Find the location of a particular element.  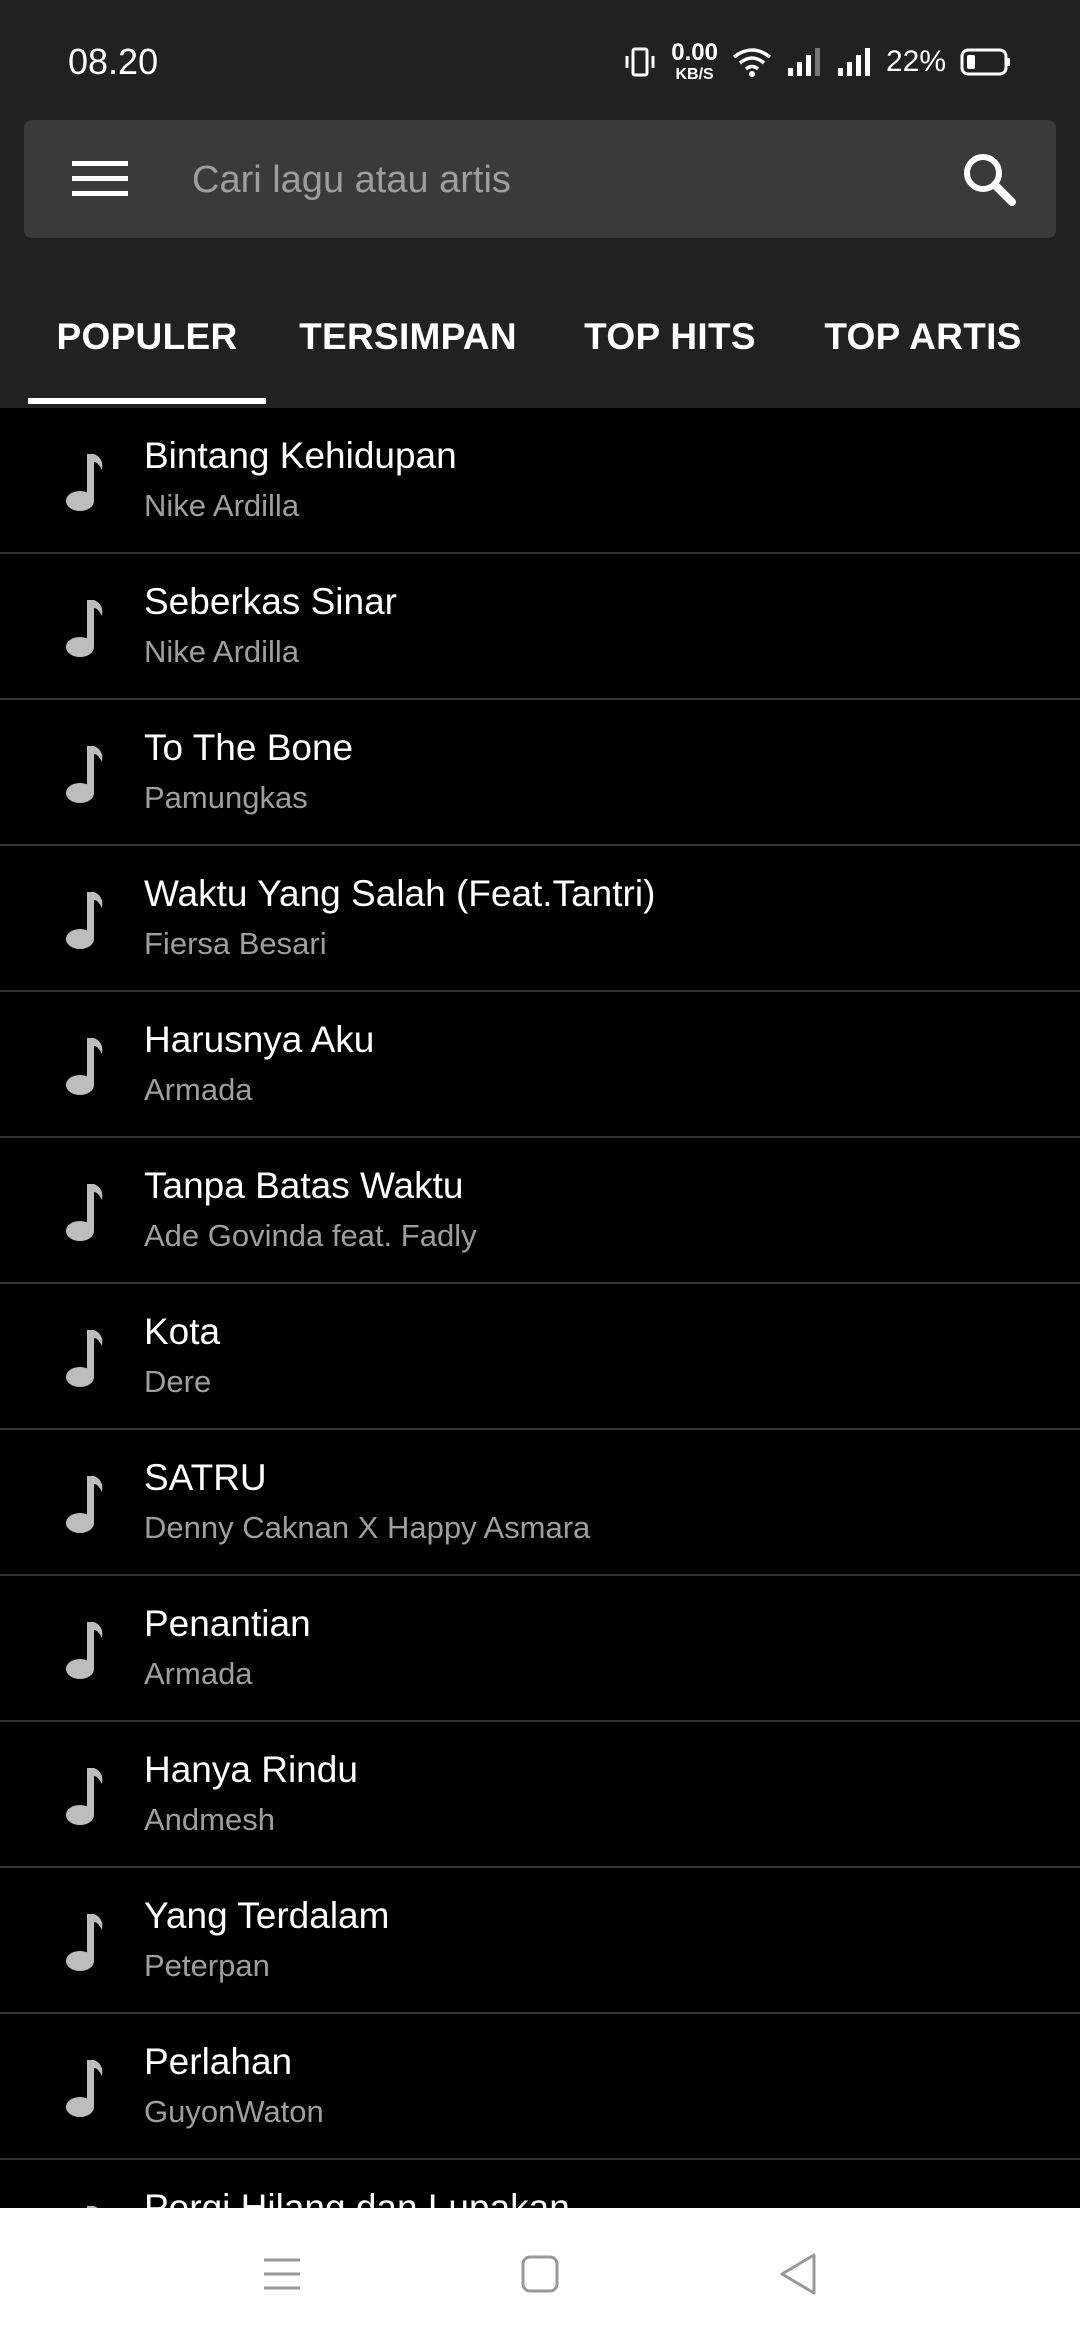

song-title: Perlahan is located at coordinates (218, 2061).